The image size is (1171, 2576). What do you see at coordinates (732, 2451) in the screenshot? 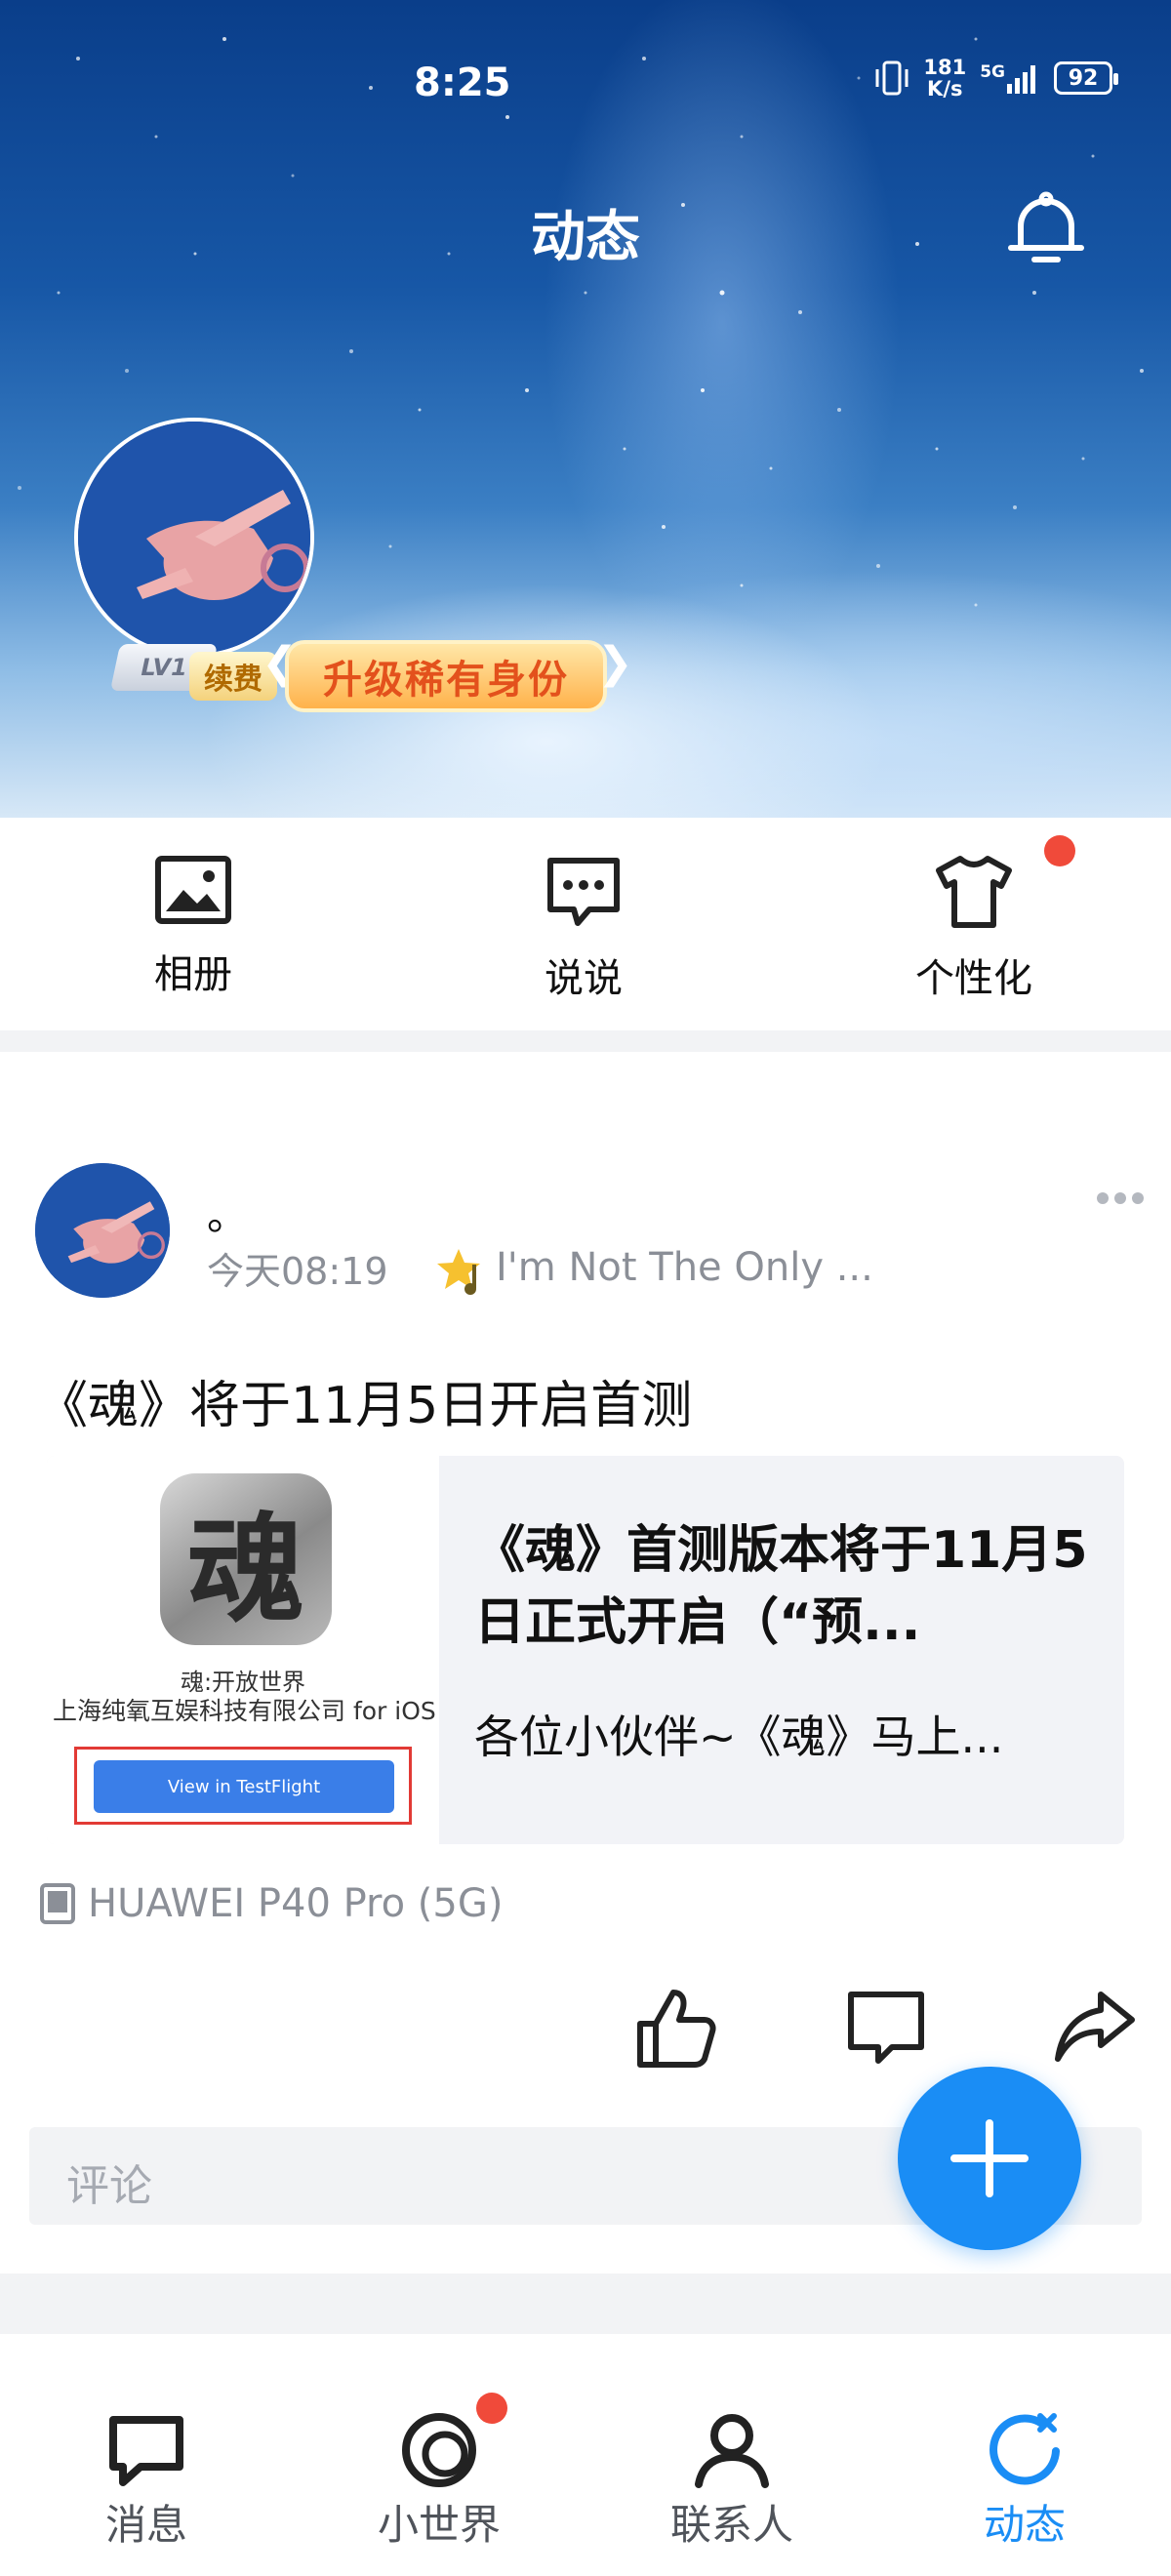
I see `contacts-icon` at bounding box center [732, 2451].